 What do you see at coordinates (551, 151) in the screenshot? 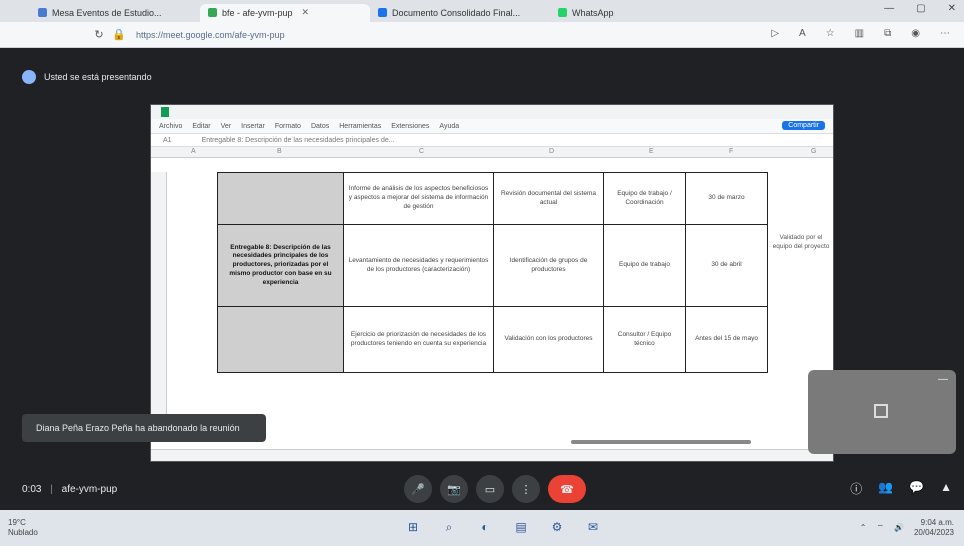
I see `column-header: D` at bounding box center [551, 151].